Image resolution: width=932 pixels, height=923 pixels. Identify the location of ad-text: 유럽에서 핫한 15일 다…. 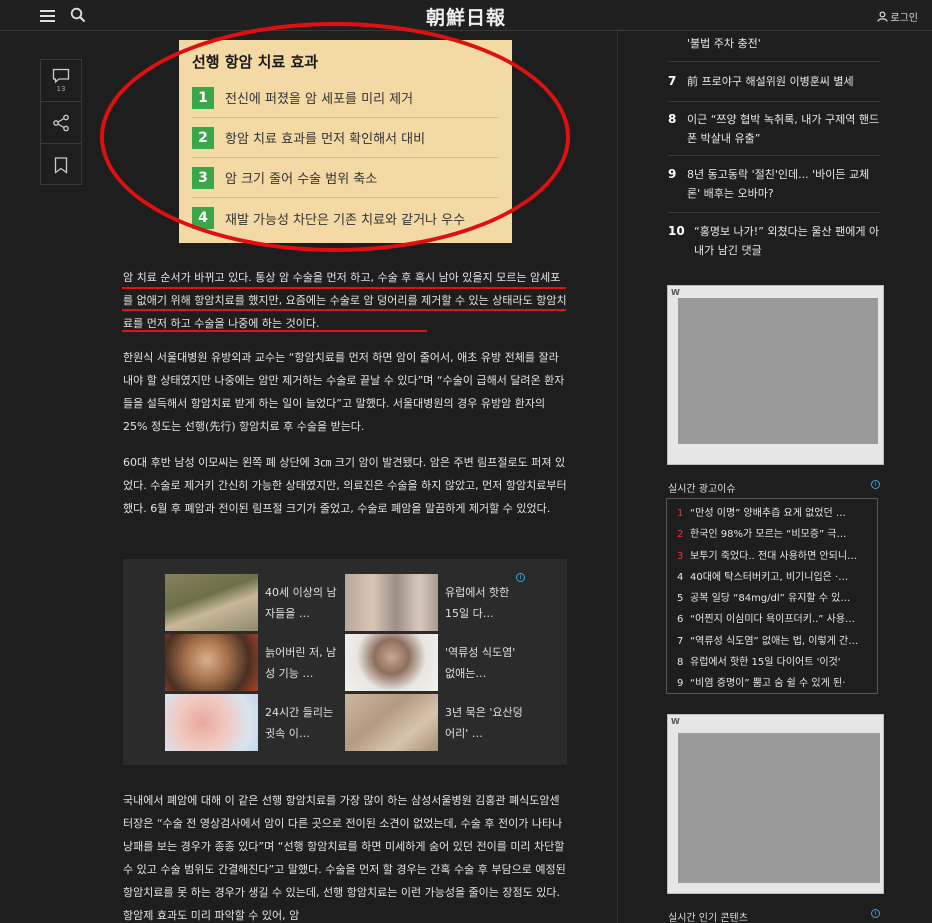
(477, 603).